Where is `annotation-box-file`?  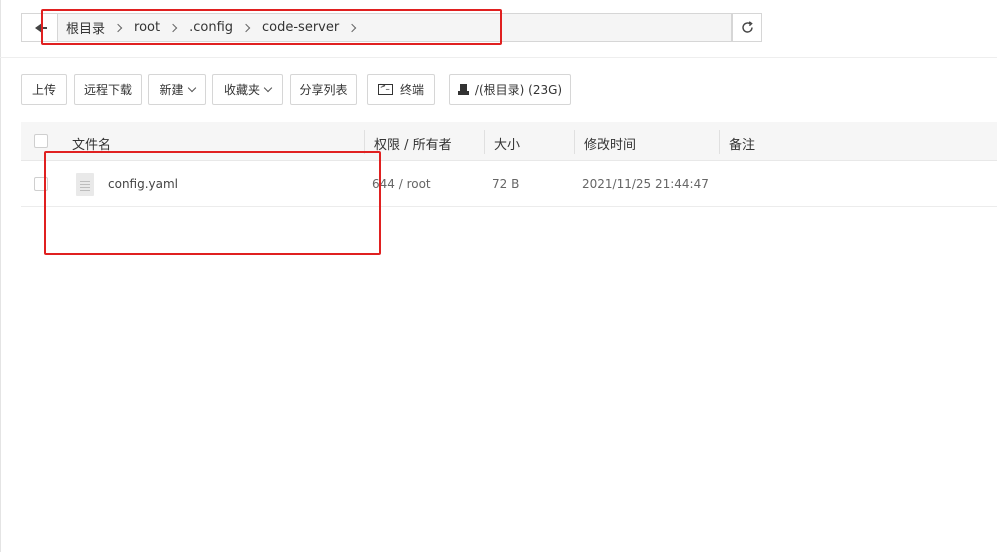
annotation-box-file is located at coordinates (212, 203).